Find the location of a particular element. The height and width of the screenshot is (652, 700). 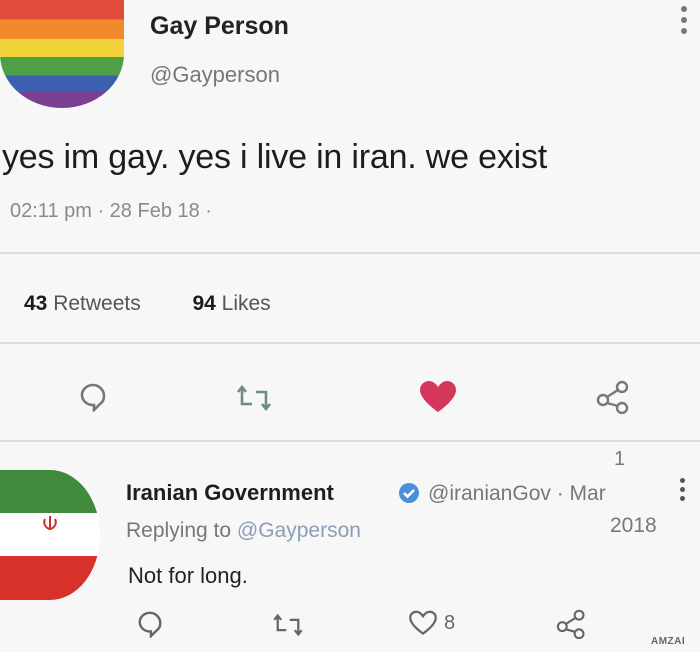

author-name: Gay Person is located at coordinates (219, 26).